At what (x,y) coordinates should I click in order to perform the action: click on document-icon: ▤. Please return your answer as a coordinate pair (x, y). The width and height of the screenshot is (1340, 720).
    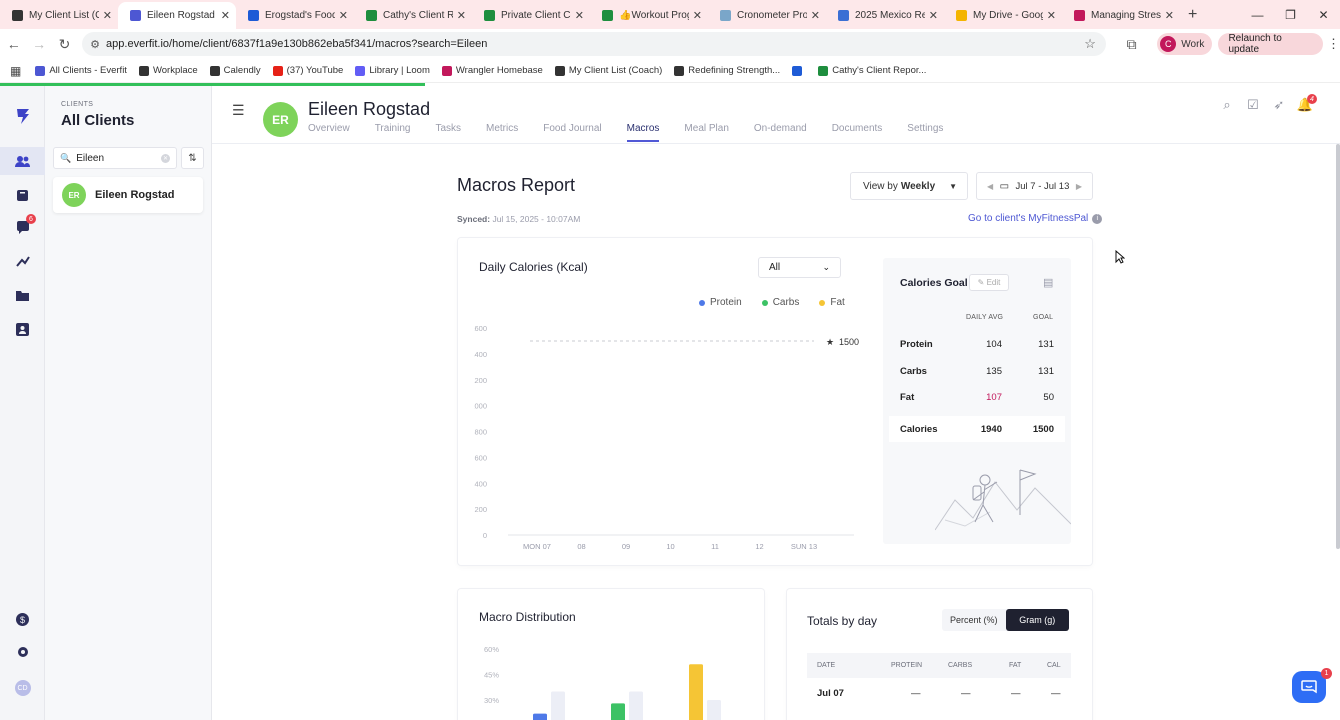
    Looking at the image, I should click on (1048, 282).